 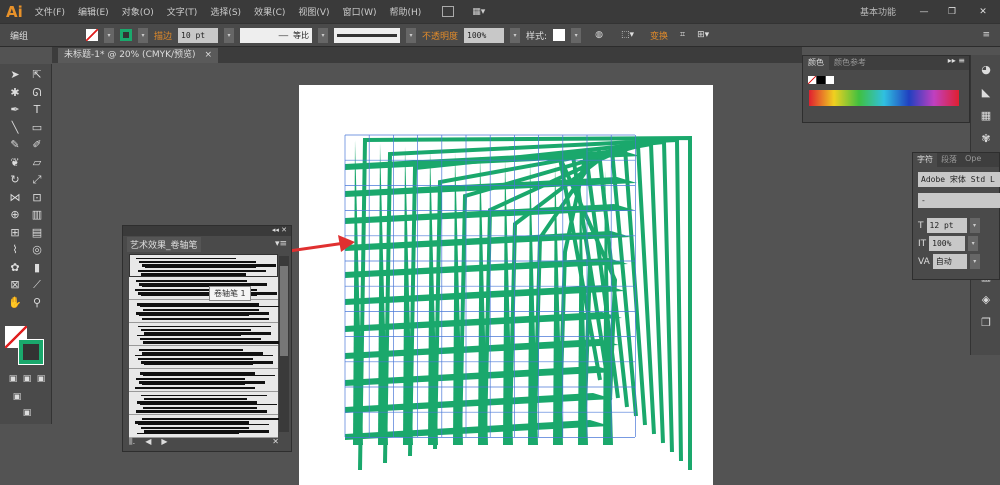 What do you see at coordinates (949, 160) in the screenshot?
I see `tab-paragraph: 段落` at bounding box center [949, 160].